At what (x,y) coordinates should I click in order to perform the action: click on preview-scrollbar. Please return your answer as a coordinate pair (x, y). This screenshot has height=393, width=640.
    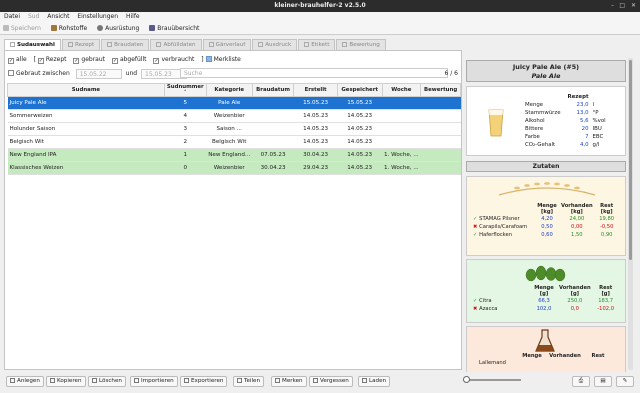
    Looking at the image, I should click on (630, 214).